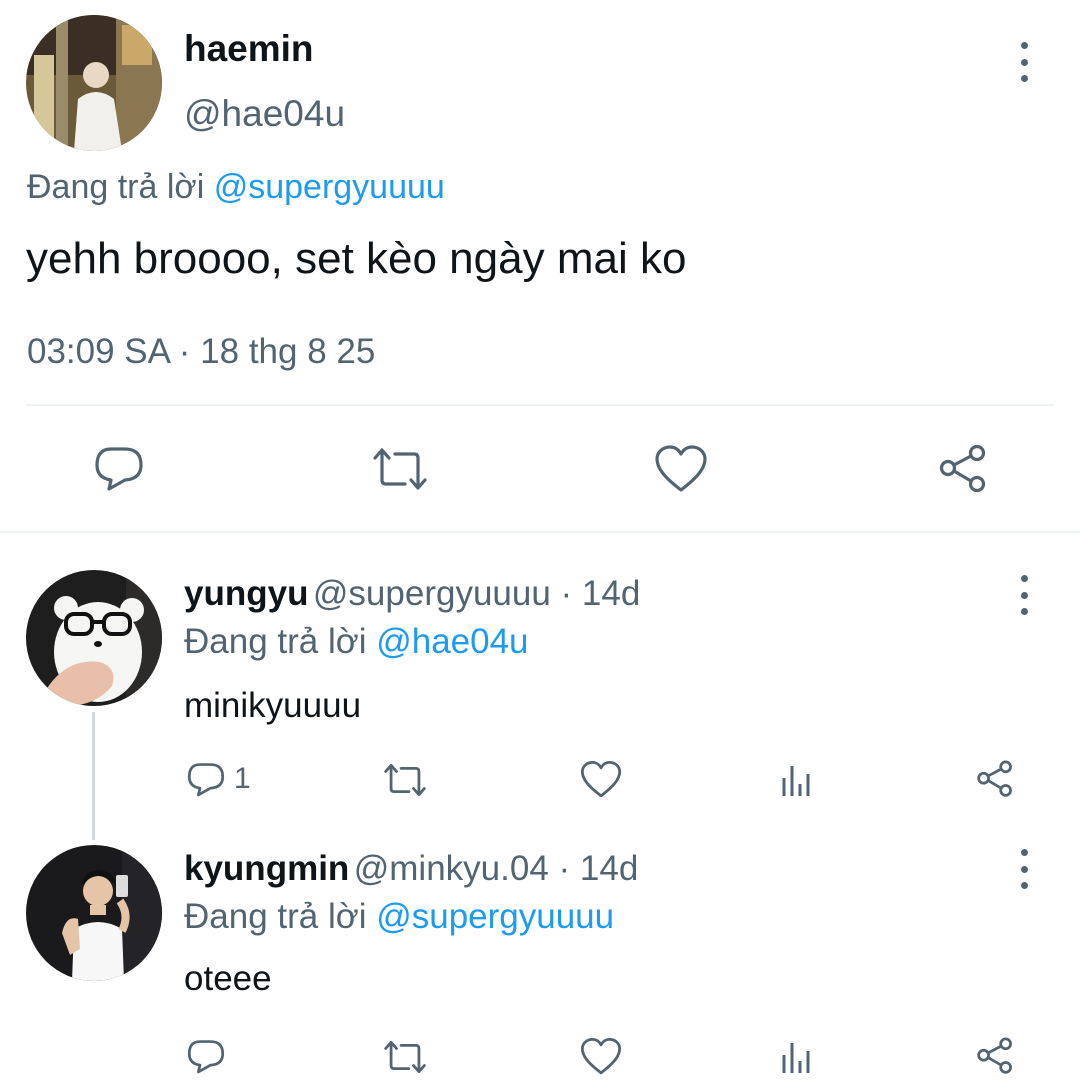 This screenshot has height=1089, width=1080. What do you see at coordinates (273, 705) in the screenshot?
I see `tweet-text: minikyuuuu` at bounding box center [273, 705].